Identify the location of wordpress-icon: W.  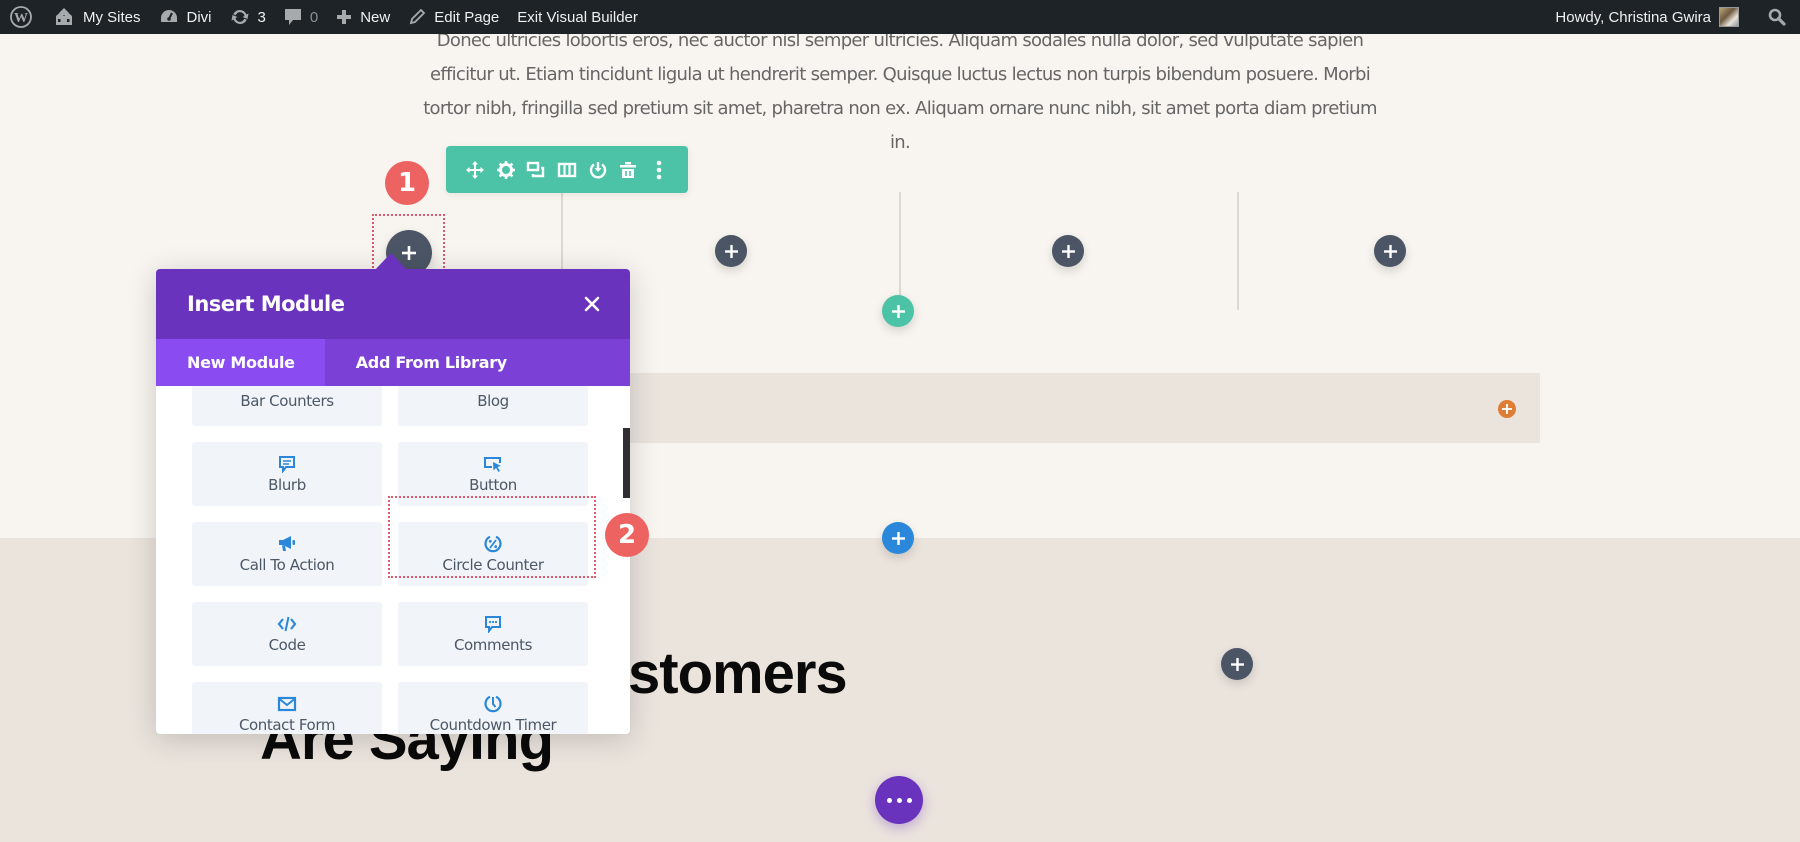
(21, 17).